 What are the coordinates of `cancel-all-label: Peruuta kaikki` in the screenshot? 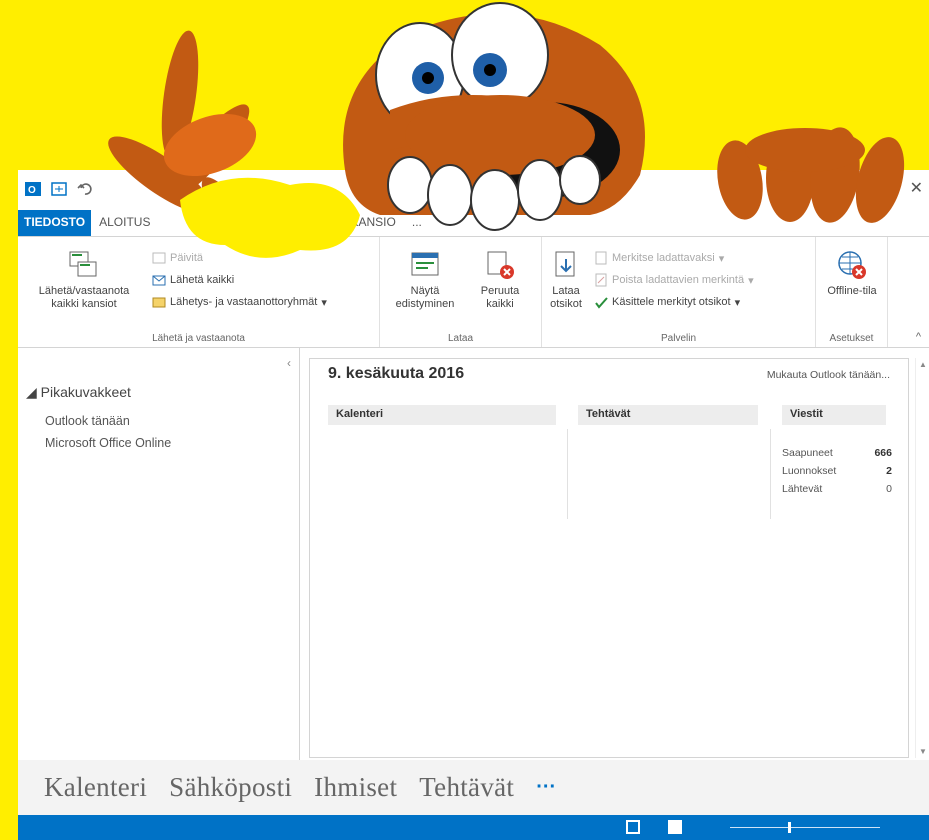 It's located at (500, 297).